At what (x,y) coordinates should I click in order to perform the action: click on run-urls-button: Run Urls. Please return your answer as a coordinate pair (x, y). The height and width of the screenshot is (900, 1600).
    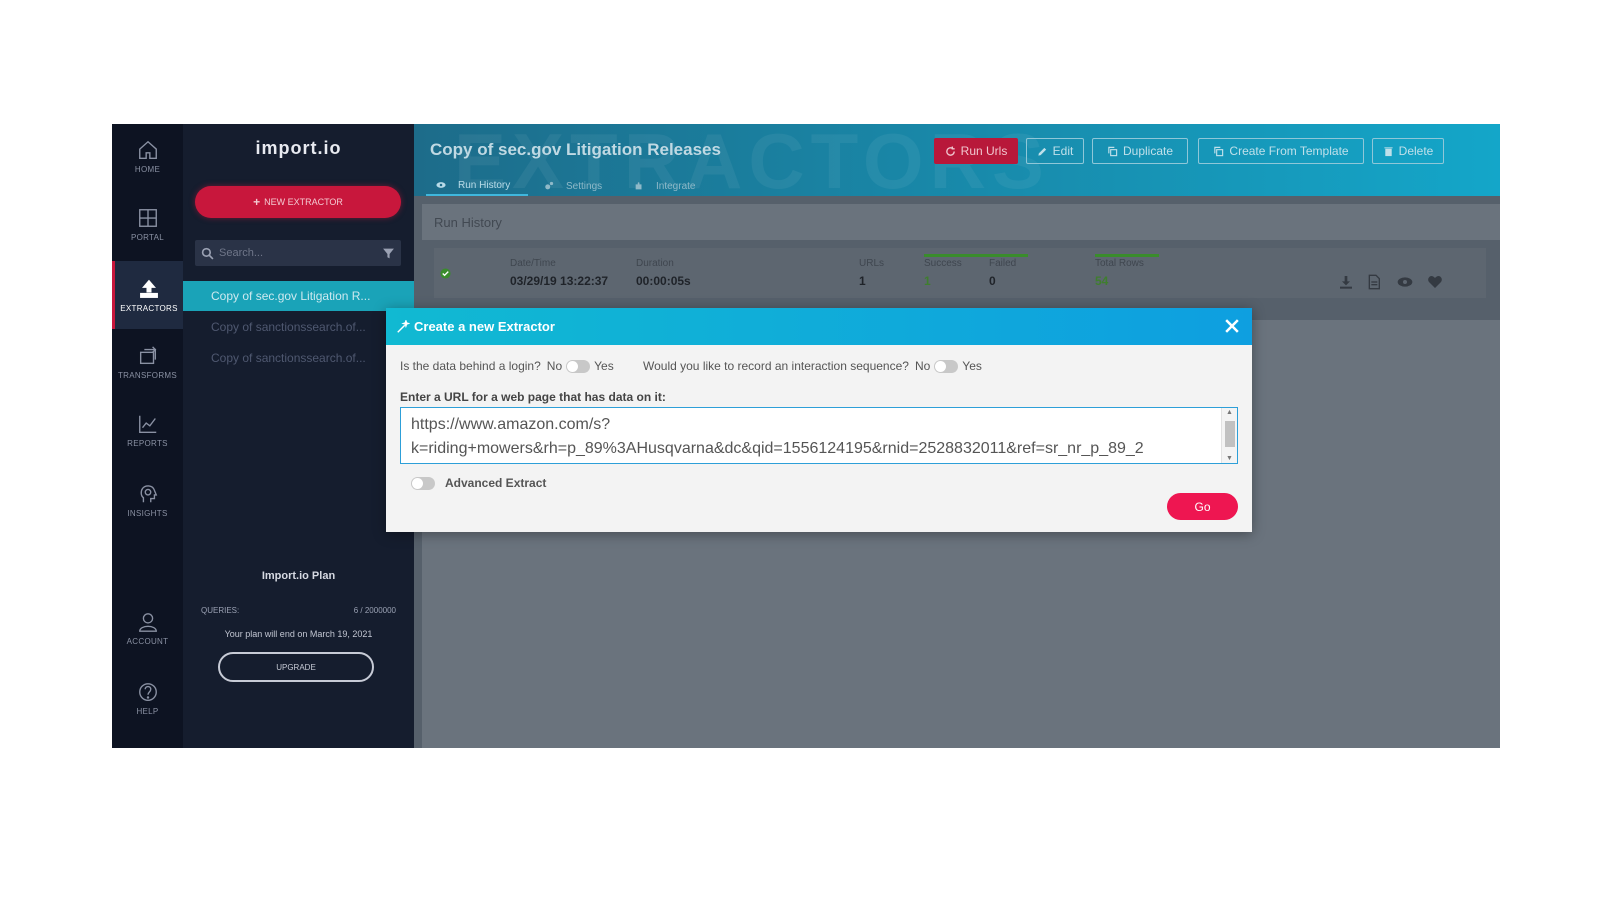
    Looking at the image, I should click on (976, 151).